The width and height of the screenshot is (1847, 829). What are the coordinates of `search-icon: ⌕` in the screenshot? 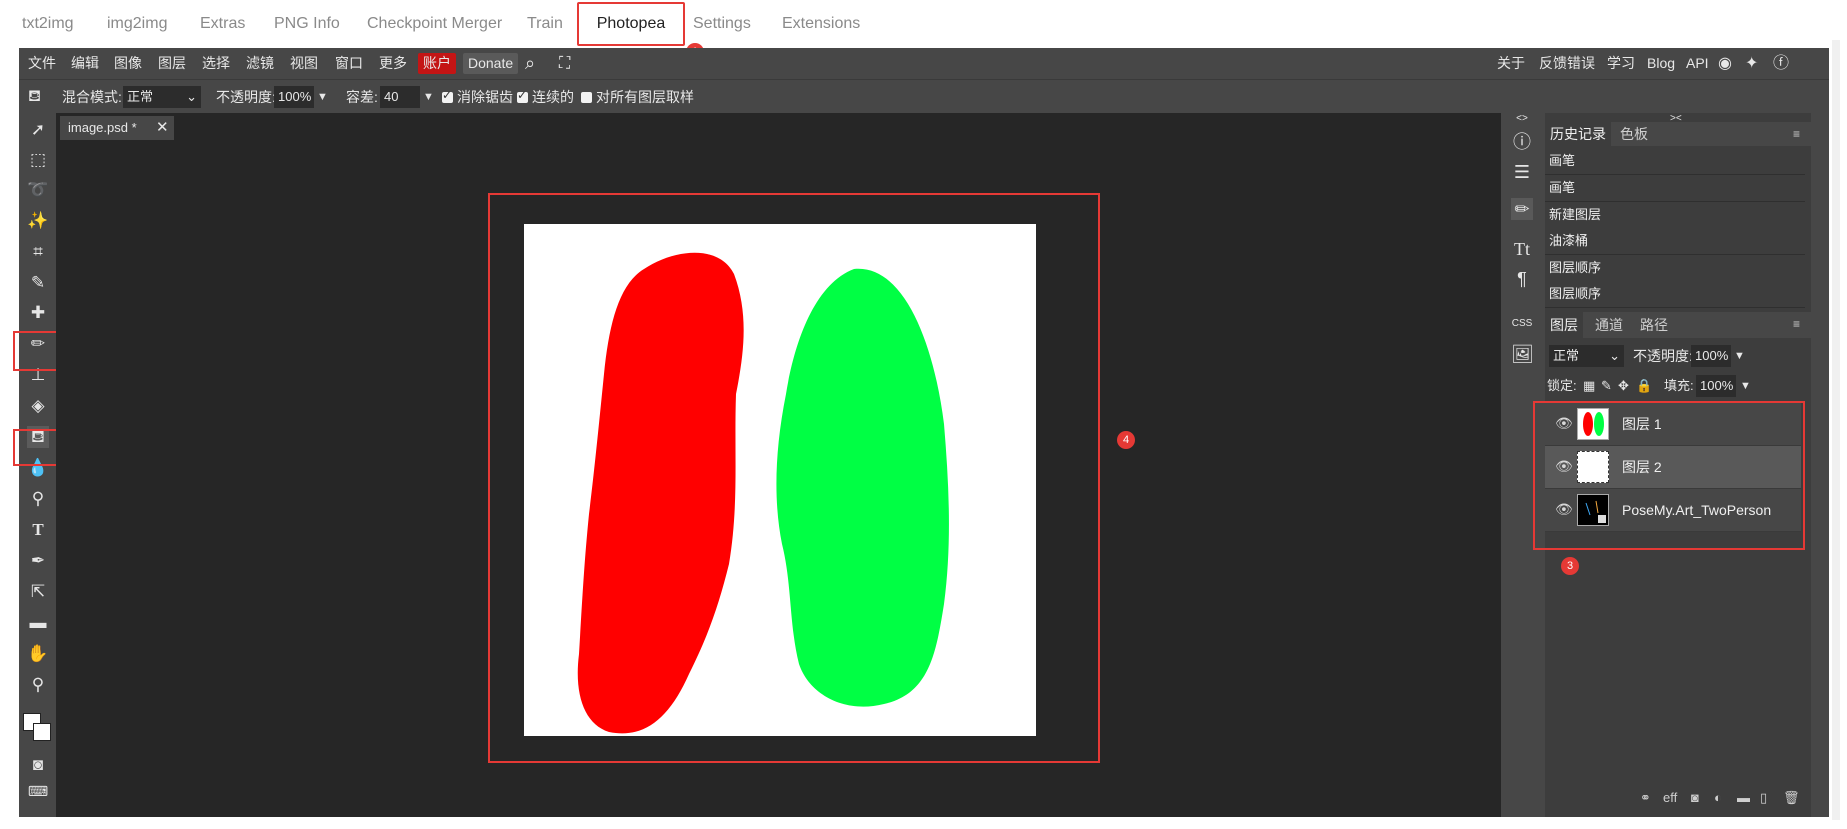 It's located at (530, 63).